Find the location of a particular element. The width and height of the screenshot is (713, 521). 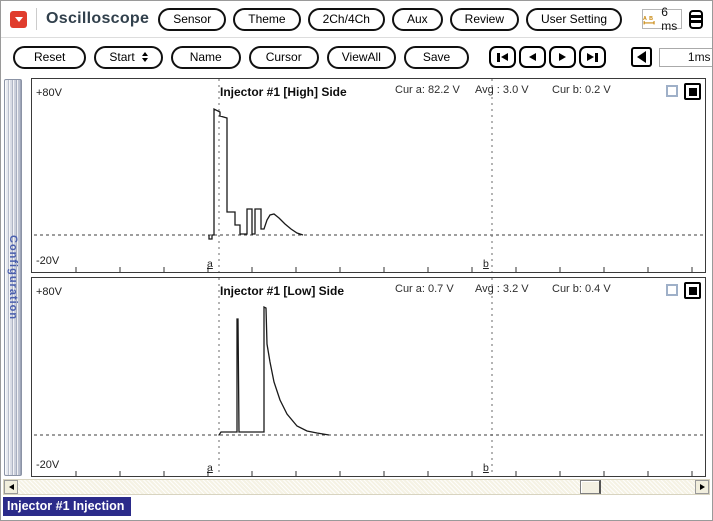

chart-title: Injector #1 [Low] Side is located at coordinates (282, 291).